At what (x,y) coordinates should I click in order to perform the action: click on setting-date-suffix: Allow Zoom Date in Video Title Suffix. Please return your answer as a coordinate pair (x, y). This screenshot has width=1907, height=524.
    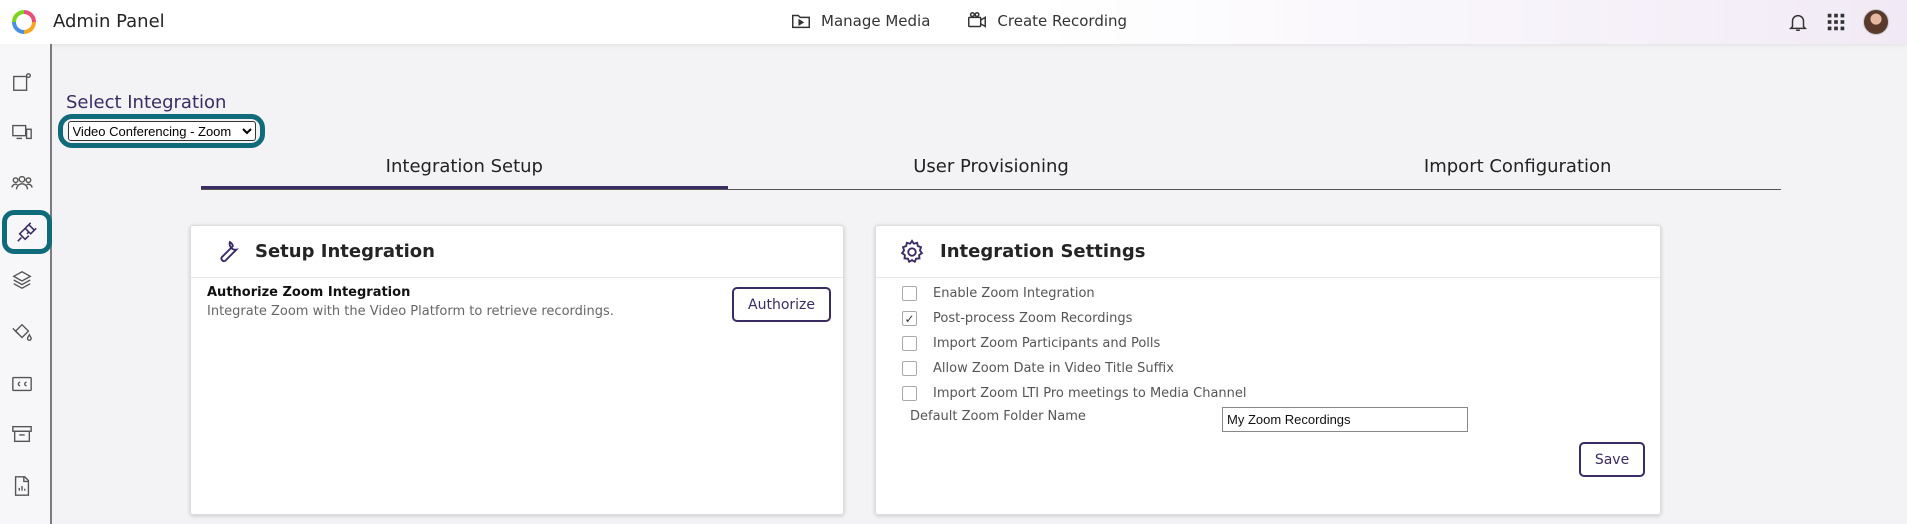
    Looking at the image, I should click on (1038, 368).